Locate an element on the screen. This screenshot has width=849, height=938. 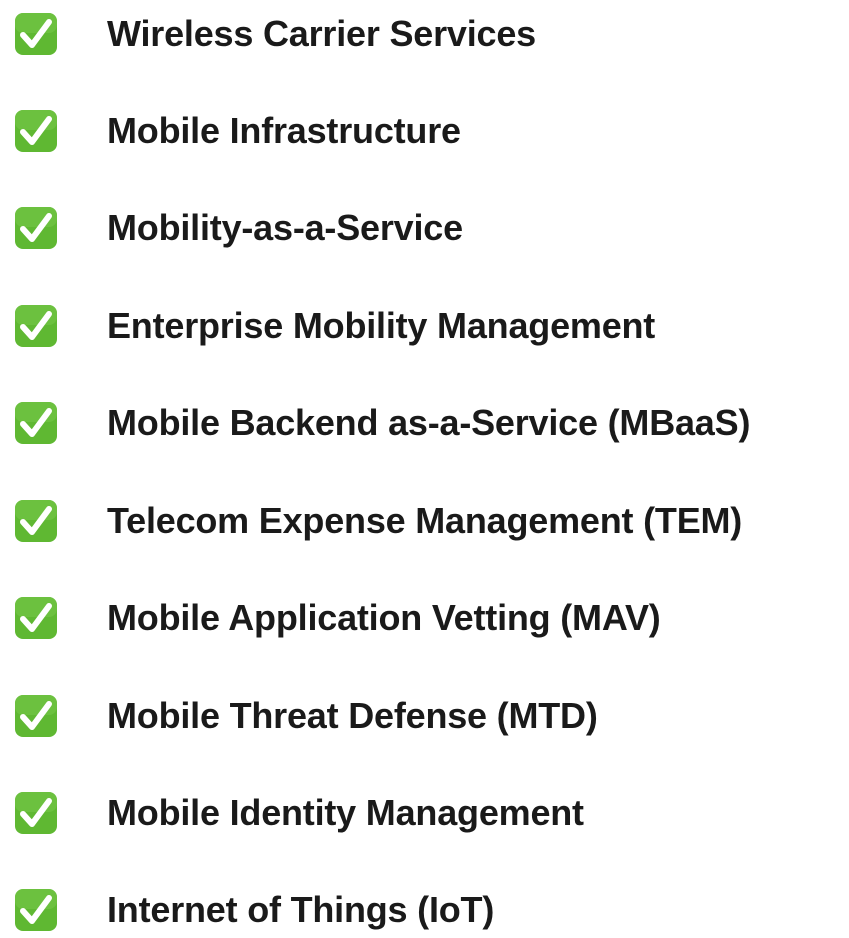
list-item: Enterprise Mobility Management is located at coordinates (424, 326).